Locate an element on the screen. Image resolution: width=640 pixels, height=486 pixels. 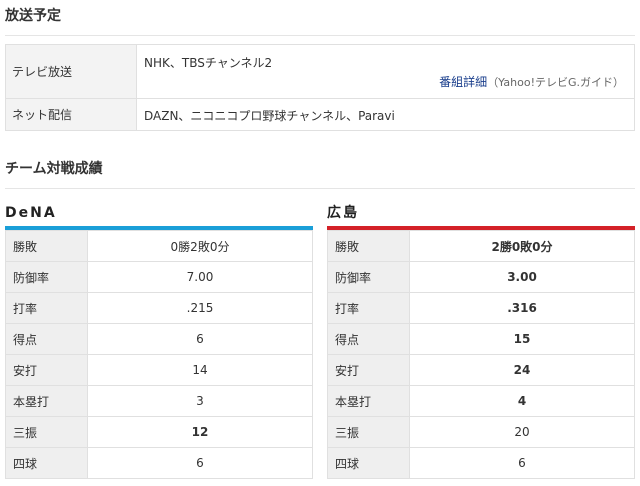
tv-value-cell: NHK、TBSチャンネル2 番組詳細（Yahoo!テレビG.ガイド） is located at coordinates (385, 71).